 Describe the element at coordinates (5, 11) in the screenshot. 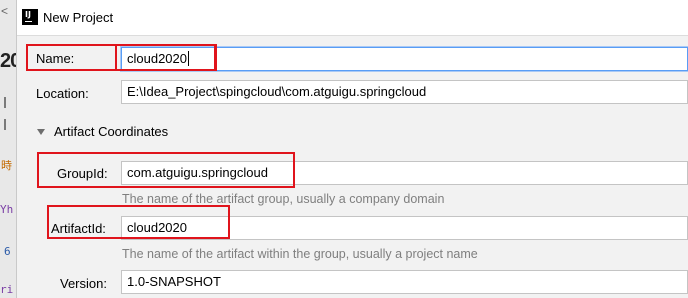

I see `chevron-left-icon: <` at that location.